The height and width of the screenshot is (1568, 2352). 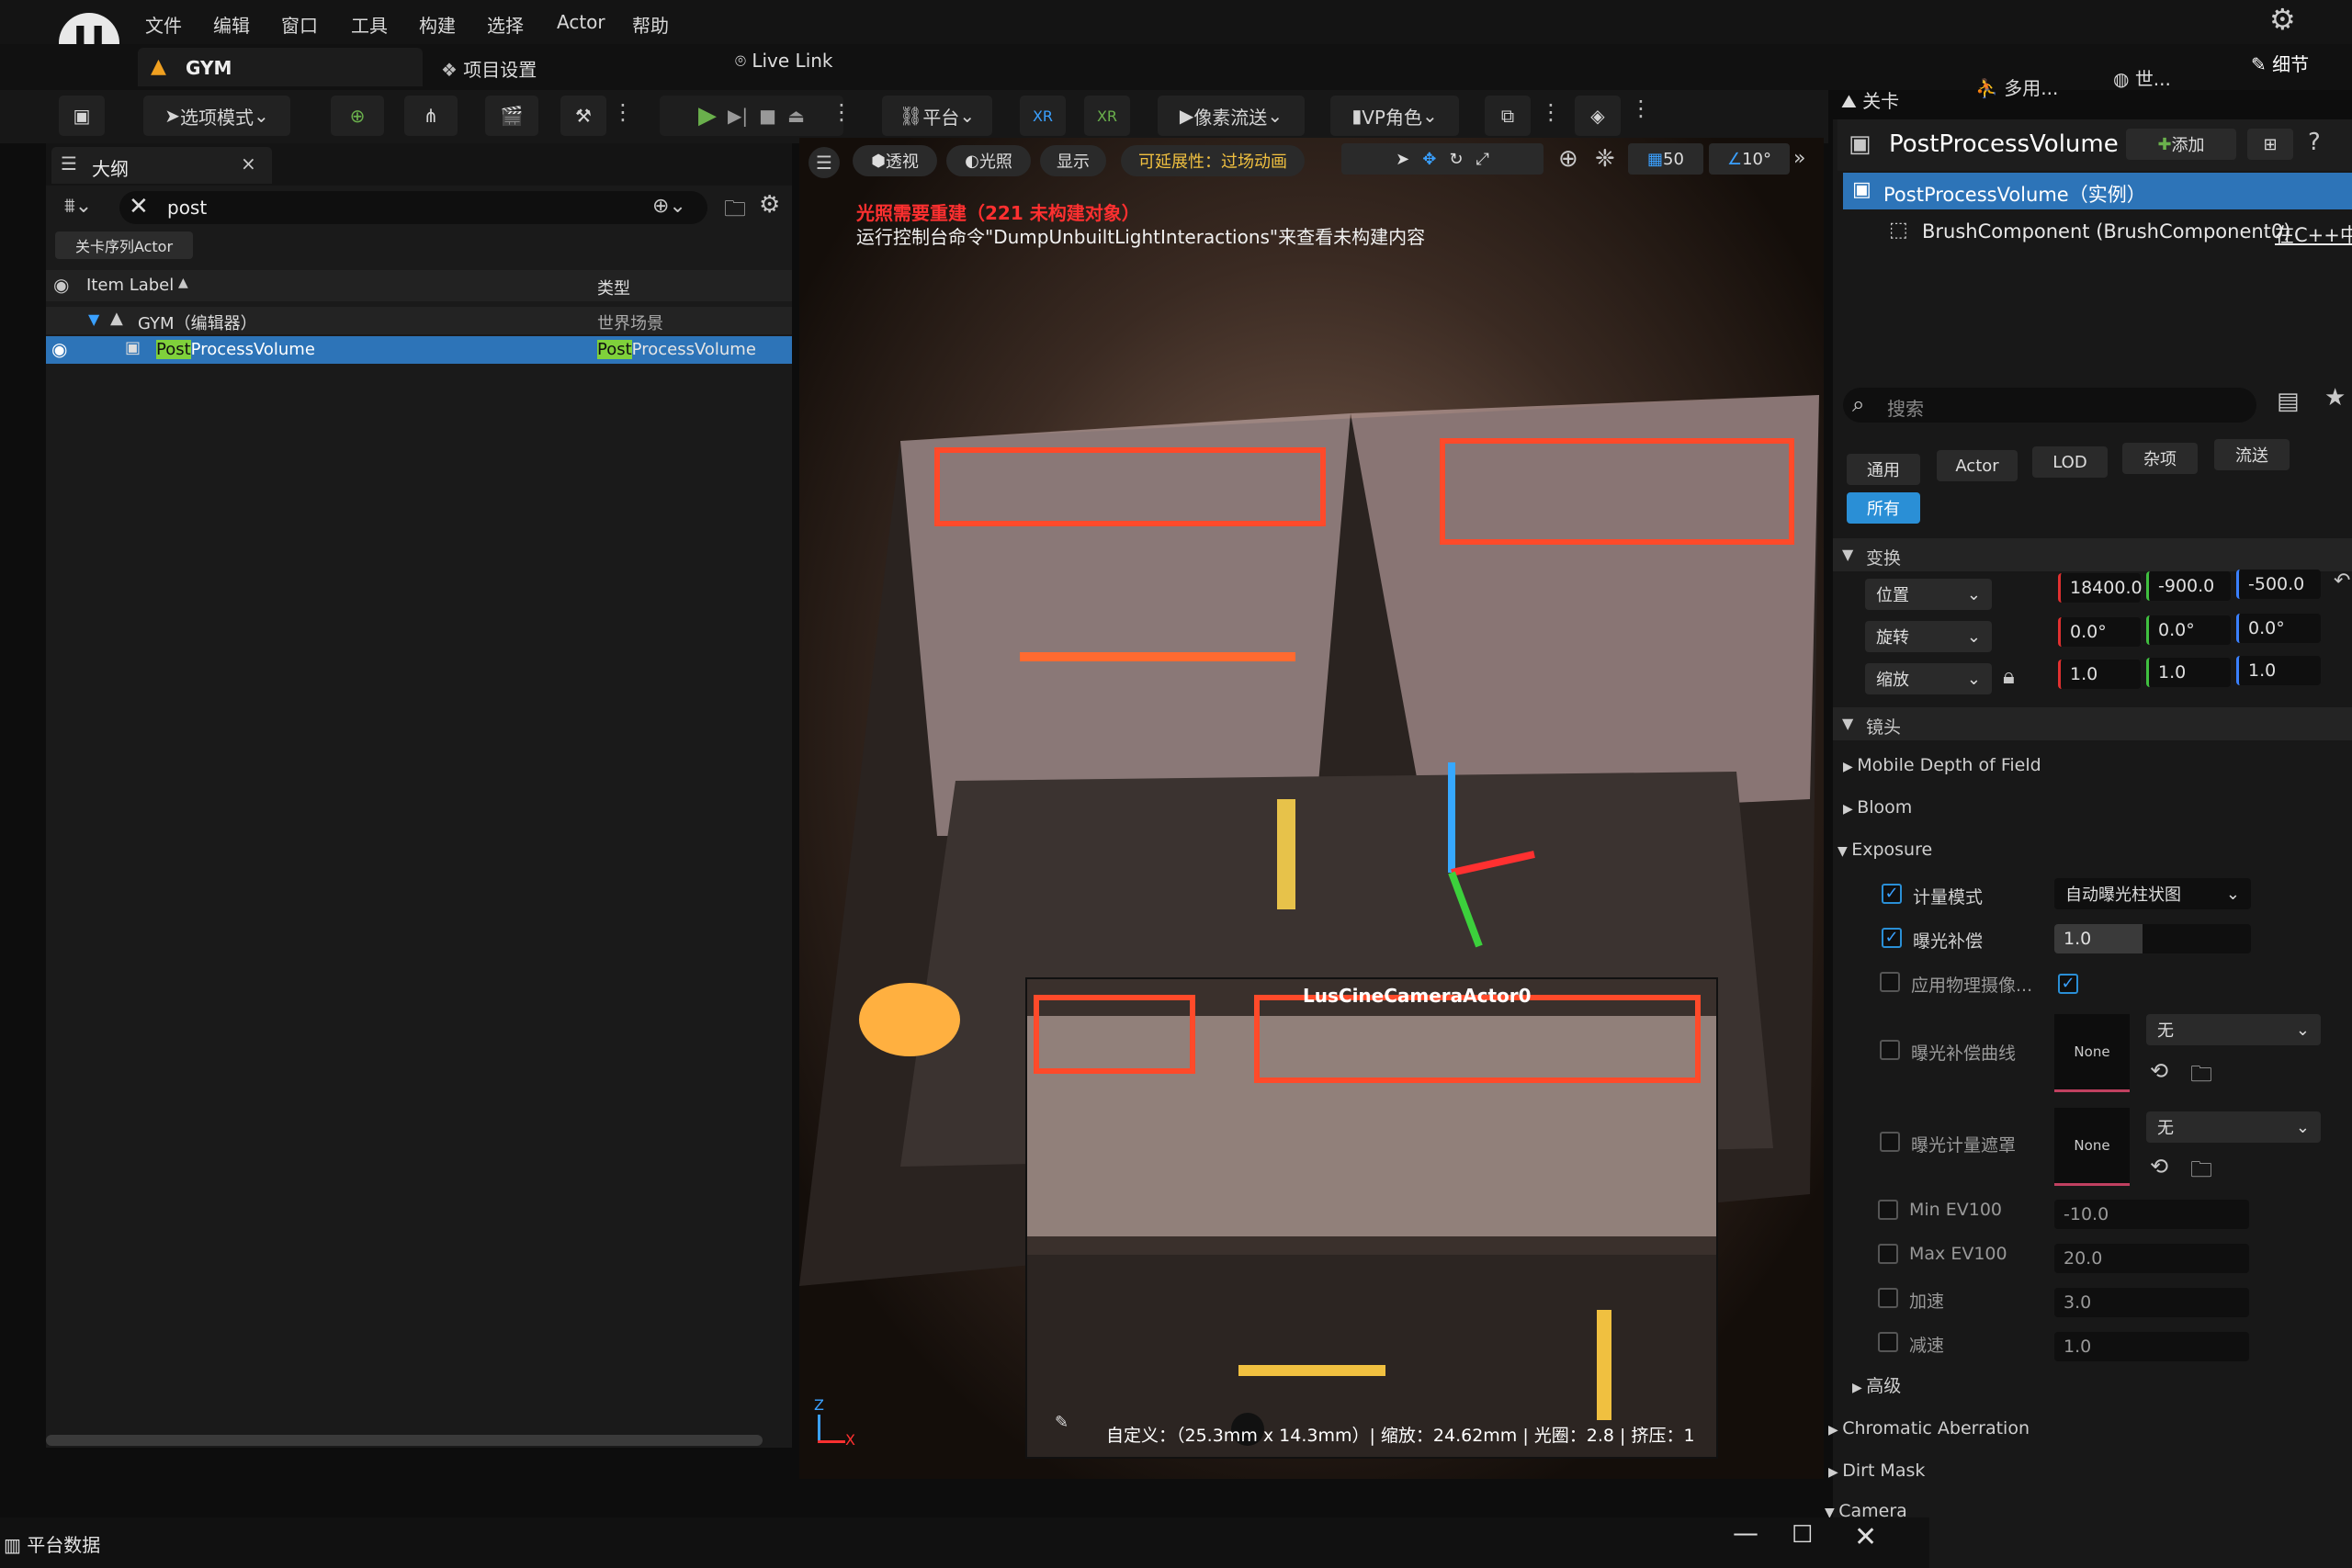 What do you see at coordinates (583, 116) in the screenshot?
I see `modes-button: ⚒` at bounding box center [583, 116].